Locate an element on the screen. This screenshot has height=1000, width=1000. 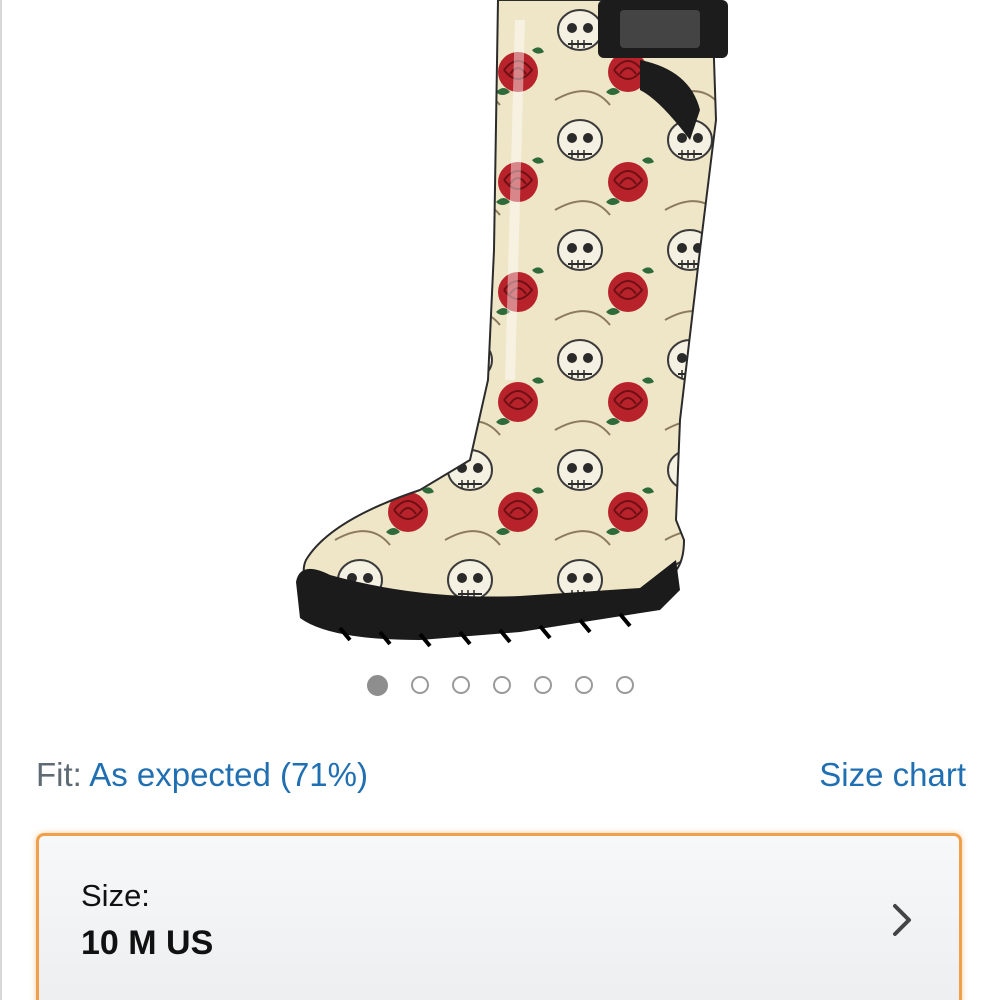
image-carousel-indicator is located at coordinates (500, 685).